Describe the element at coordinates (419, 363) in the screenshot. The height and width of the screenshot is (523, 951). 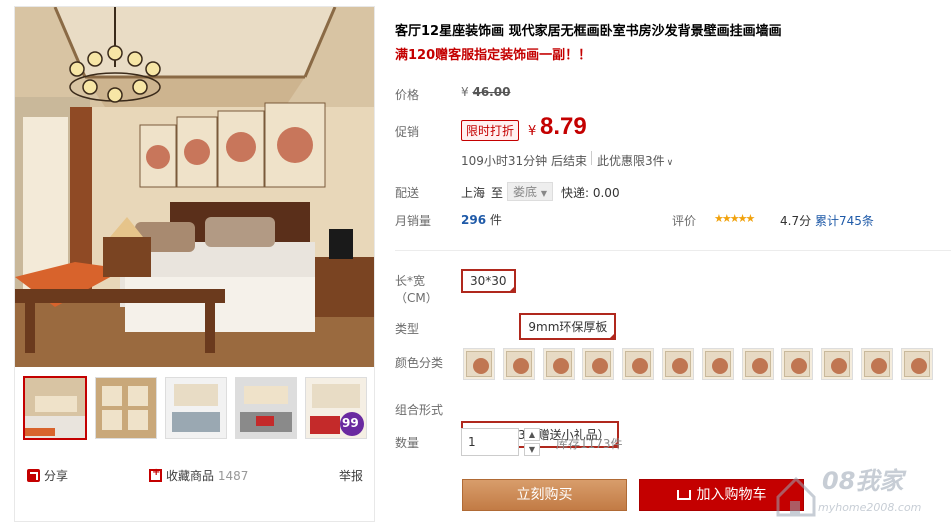
I see `color-label: 颜色分类` at that location.